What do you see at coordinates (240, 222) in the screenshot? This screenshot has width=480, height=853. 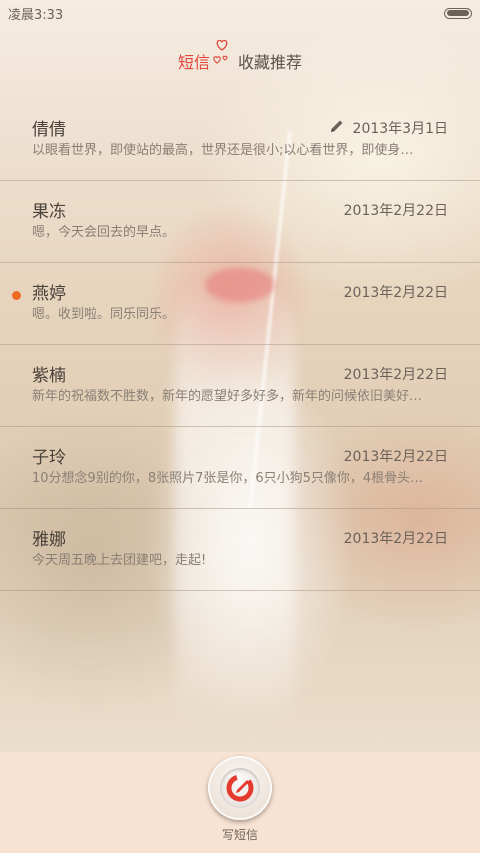 I see `conversation-row: 果冻 2013年2月22日 嗯，今天会回去的早点。` at bounding box center [240, 222].